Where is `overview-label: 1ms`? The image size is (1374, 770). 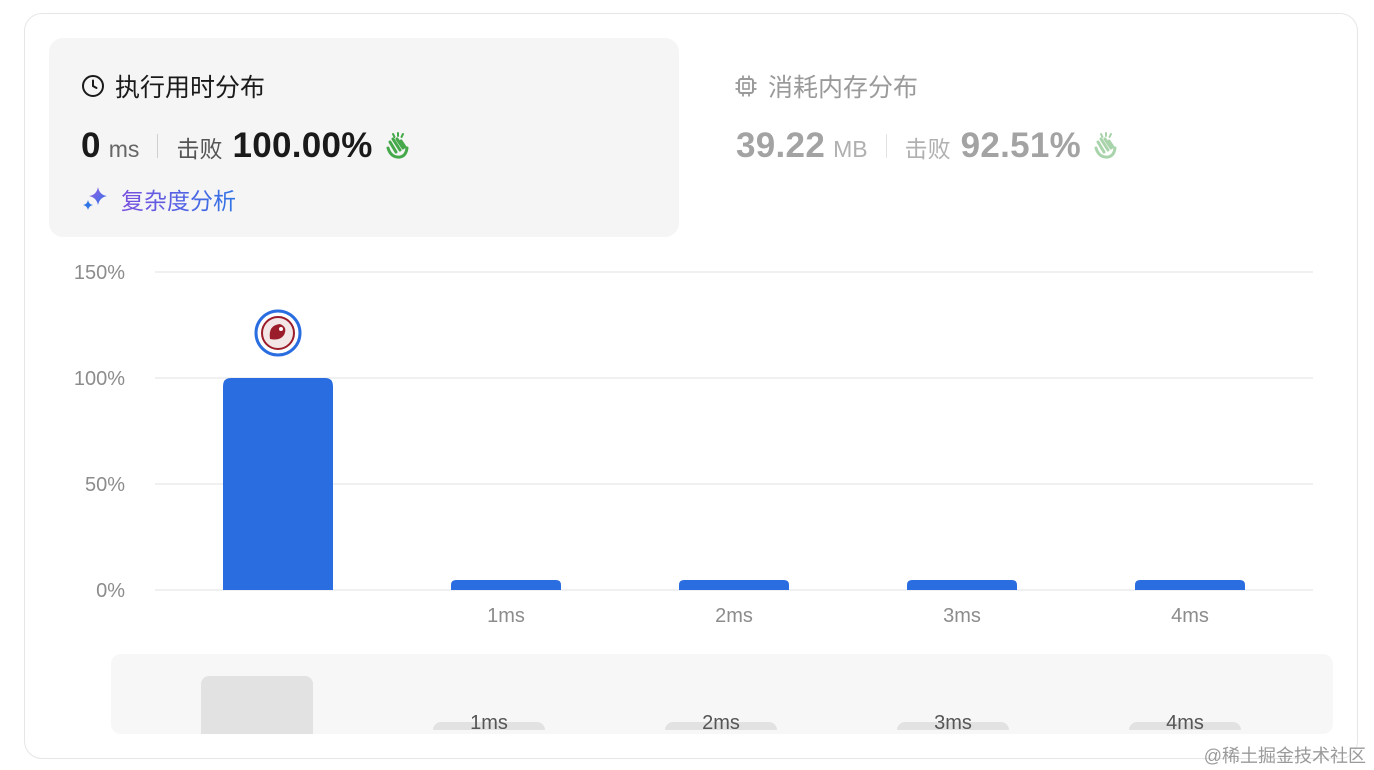 overview-label: 1ms is located at coordinates (489, 723).